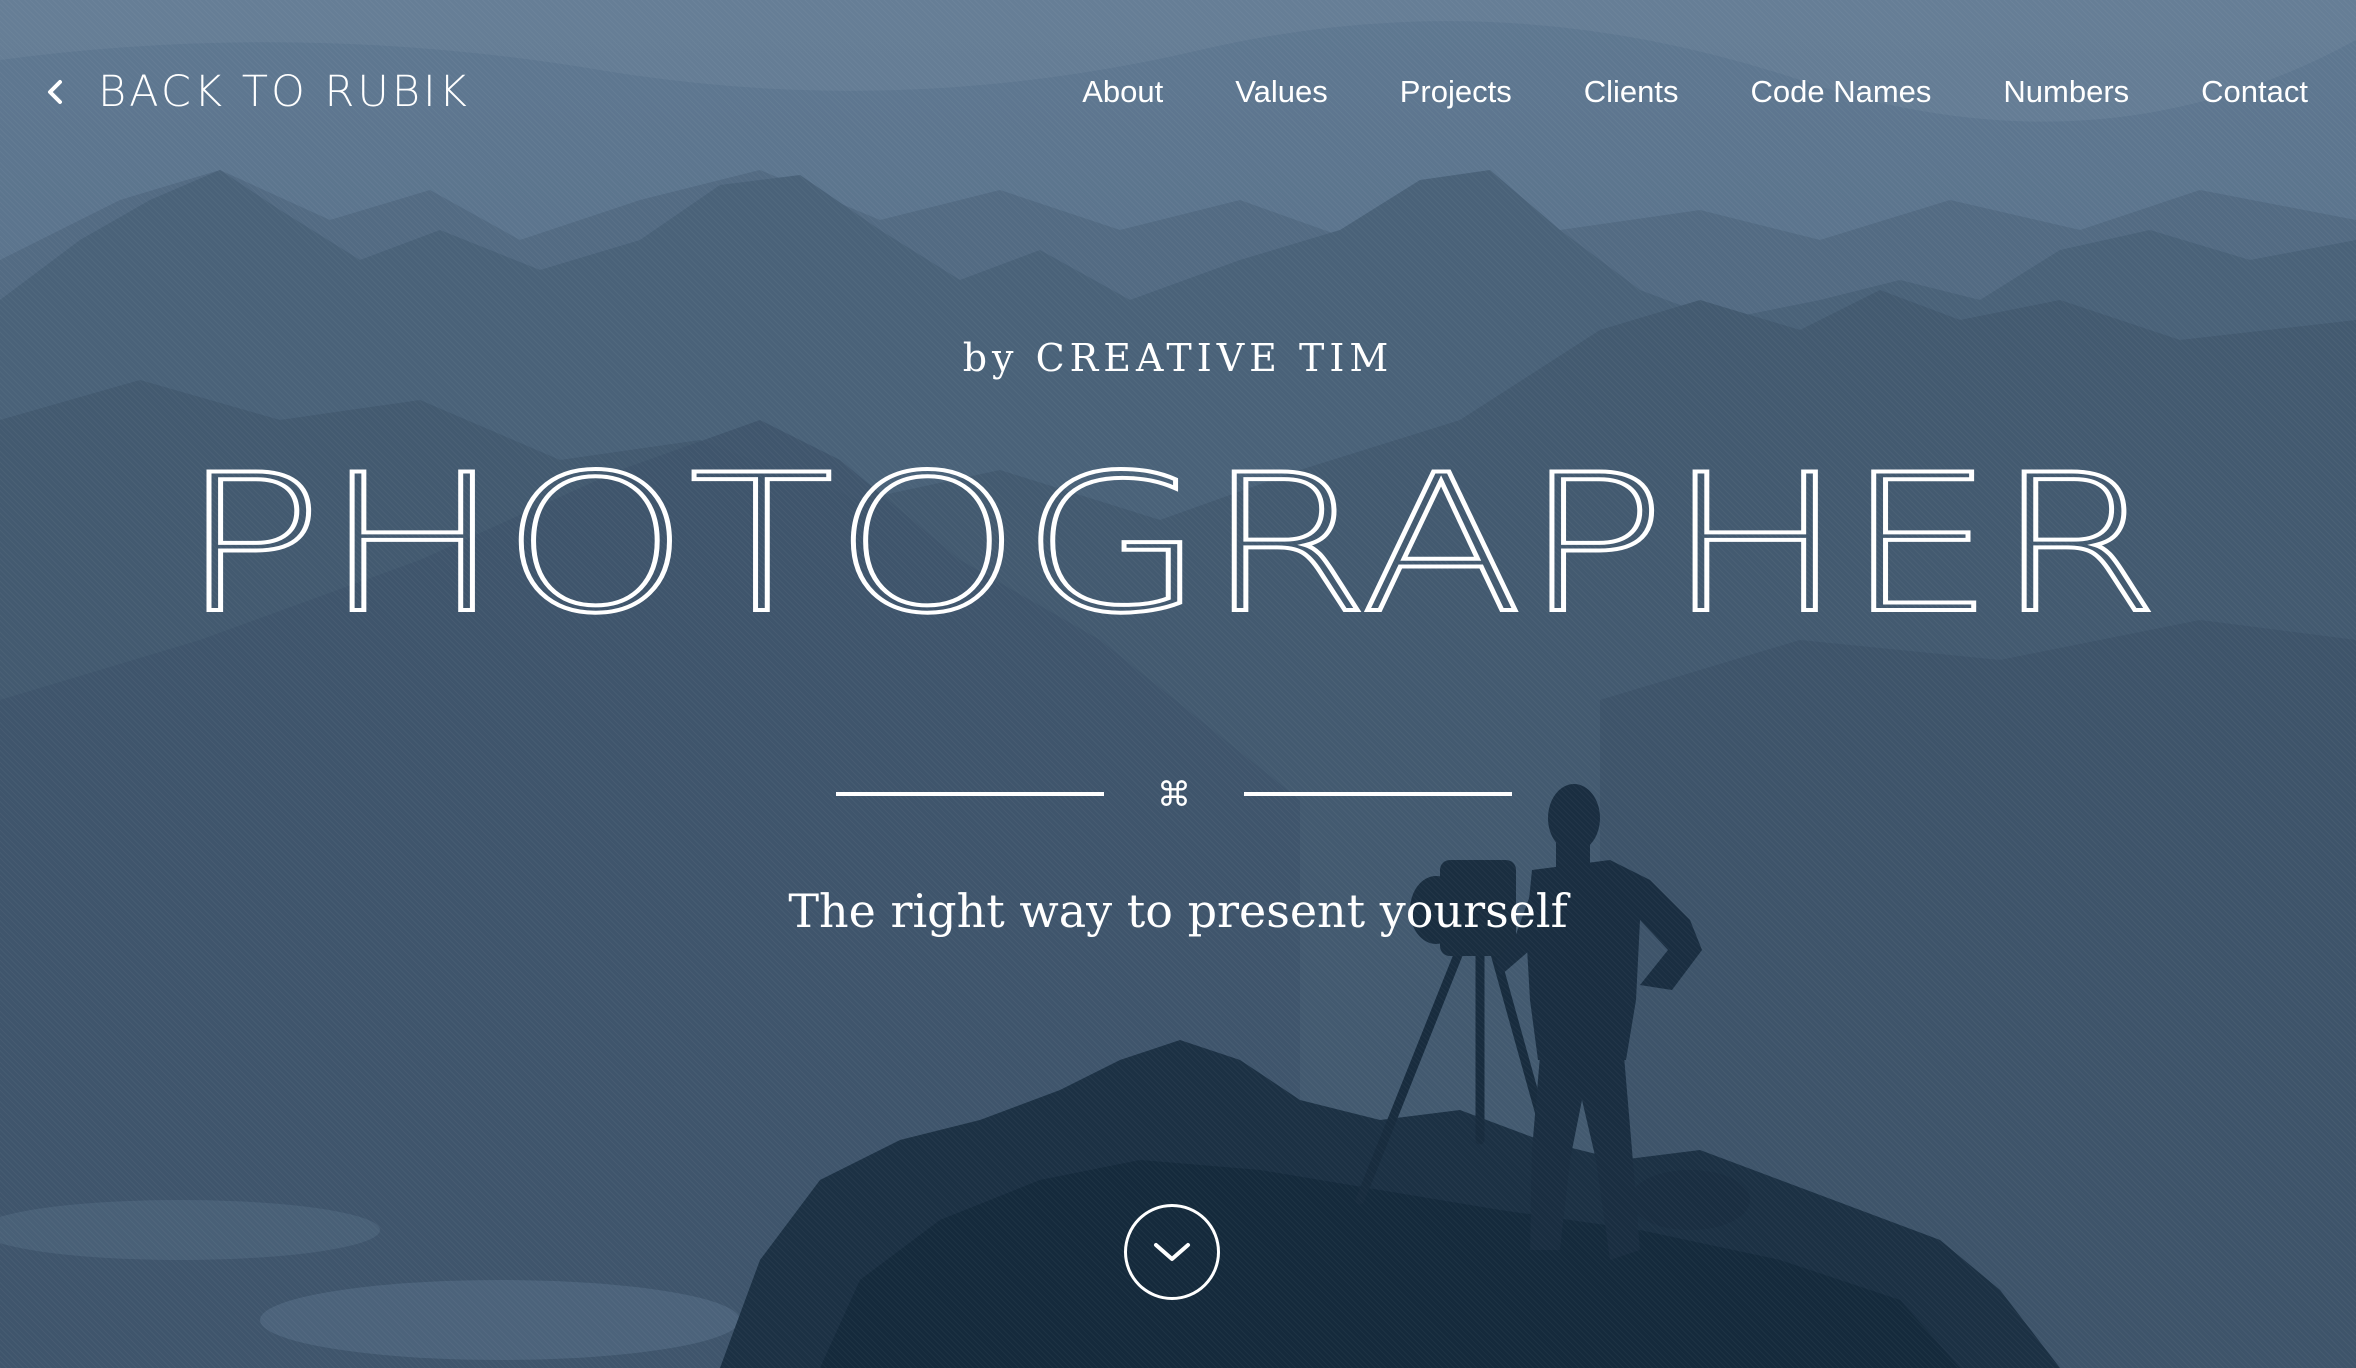  I want to click on scroll-down-button, so click(1172, 1252).